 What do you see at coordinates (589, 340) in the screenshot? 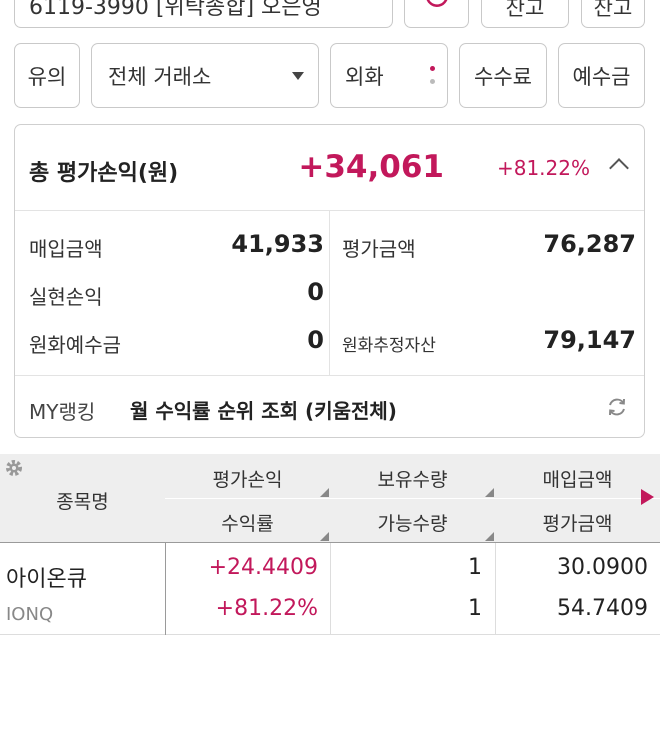
I see `krw-estimated-assets-value: 79,147` at bounding box center [589, 340].